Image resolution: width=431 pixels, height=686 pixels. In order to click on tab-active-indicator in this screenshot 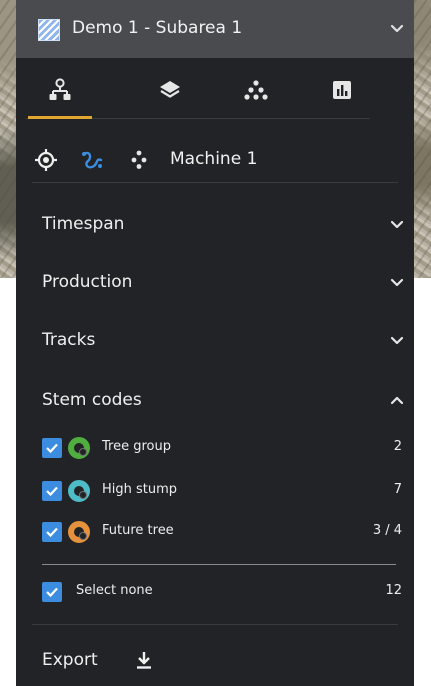, I will do `click(60, 117)`.